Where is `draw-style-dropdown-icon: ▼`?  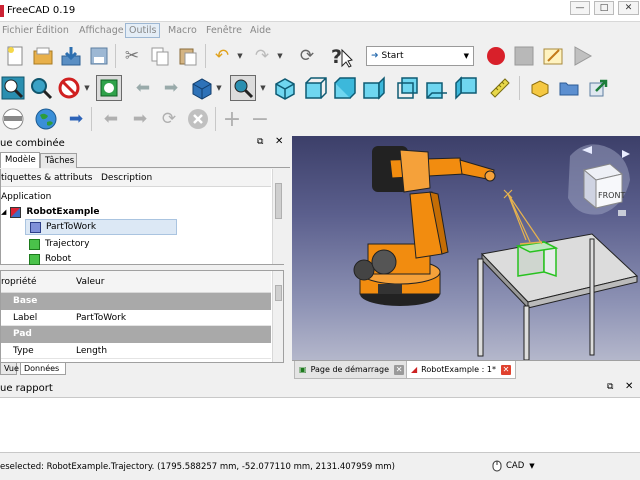
draw-style-dropdown-icon: ▼ is located at coordinates (87, 88).